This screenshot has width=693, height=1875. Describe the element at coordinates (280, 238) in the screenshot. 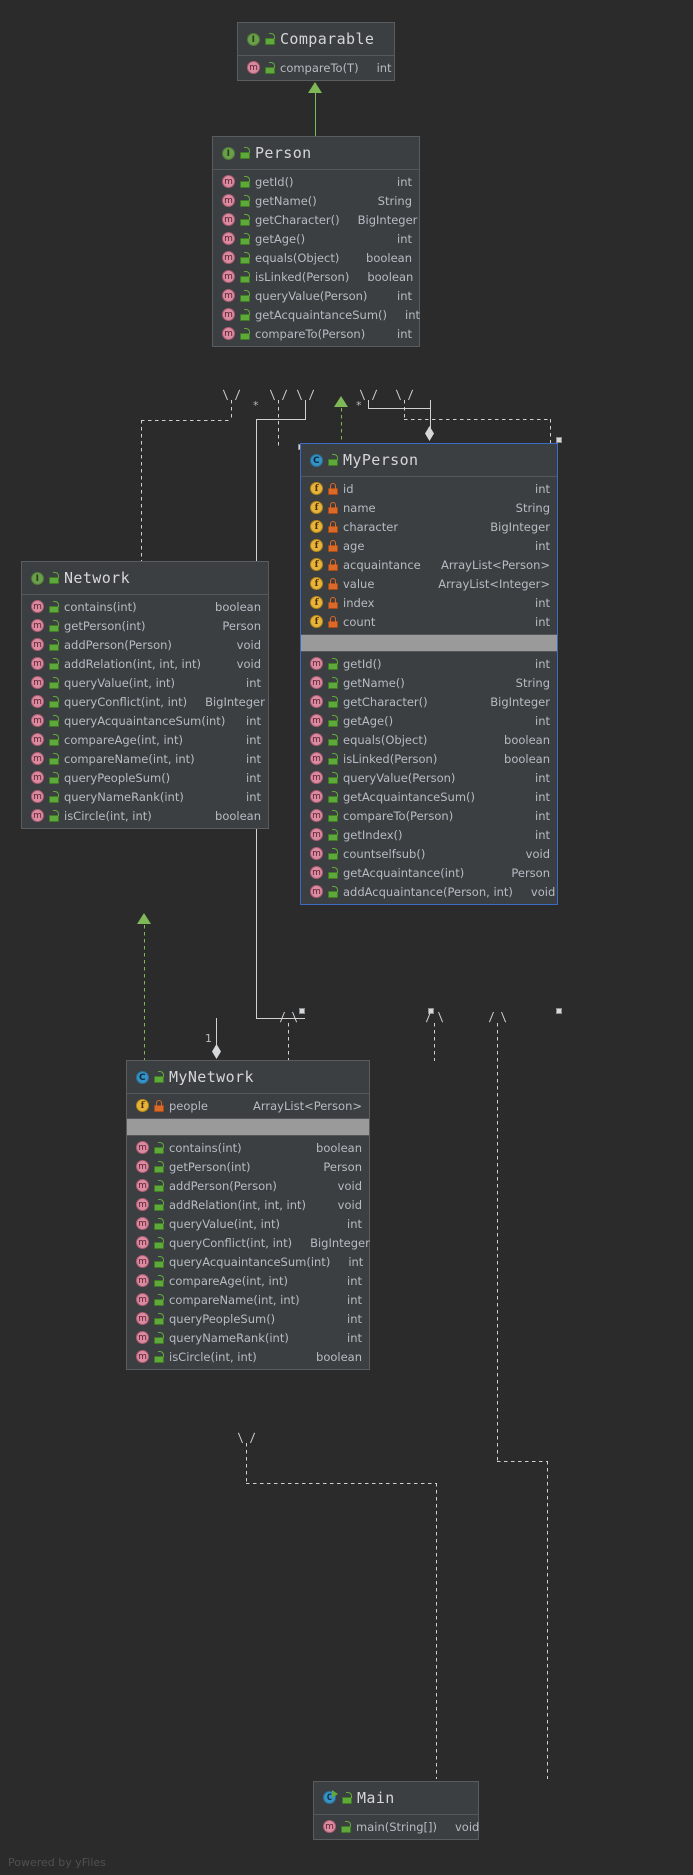

I see `member-name: getAge()` at that location.